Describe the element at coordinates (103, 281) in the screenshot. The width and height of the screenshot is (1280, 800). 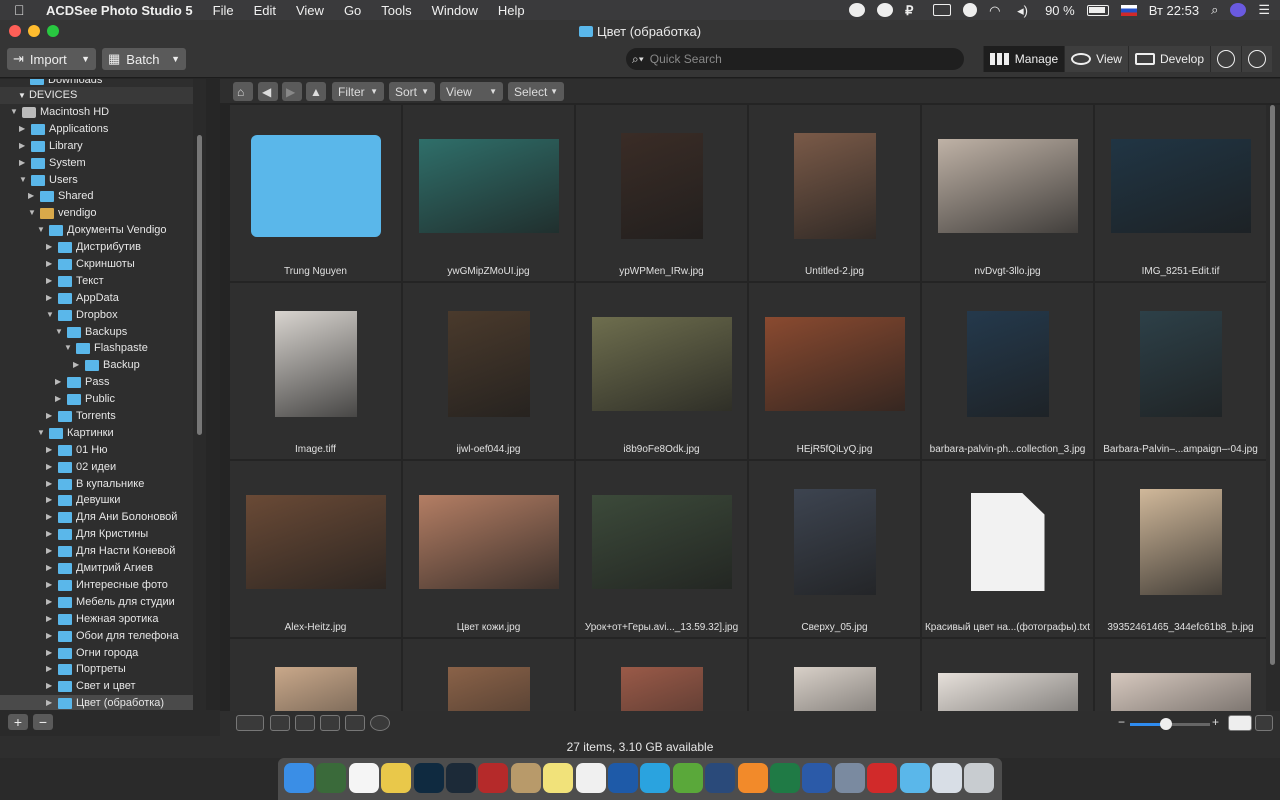
I see `sidebar-item-10: ▶ Текст` at that location.